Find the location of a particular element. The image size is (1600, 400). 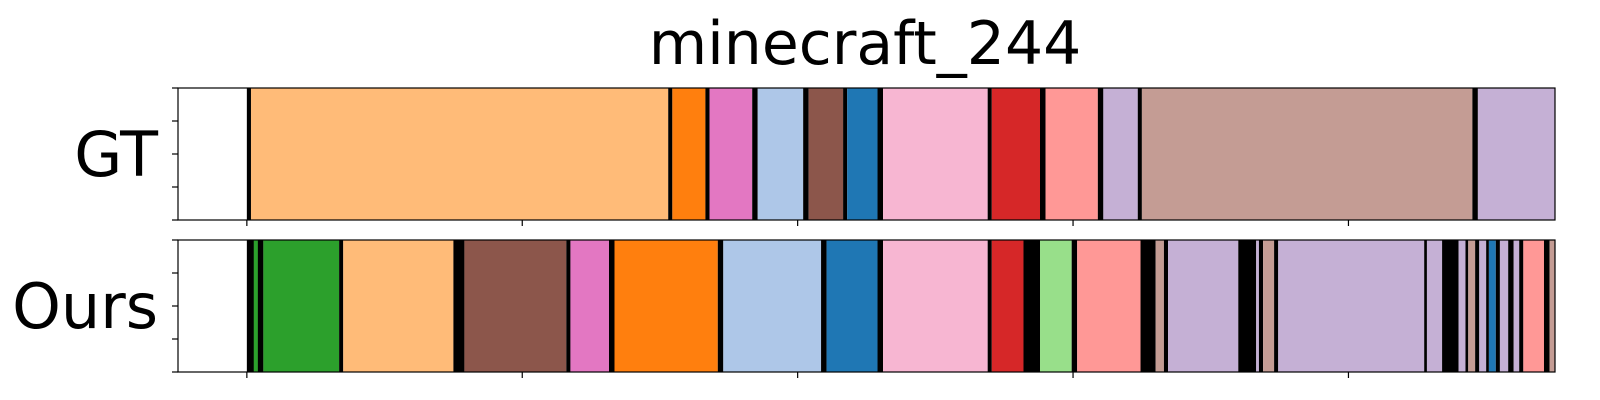

row-label-ours: Ours is located at coordinates (85, 306).